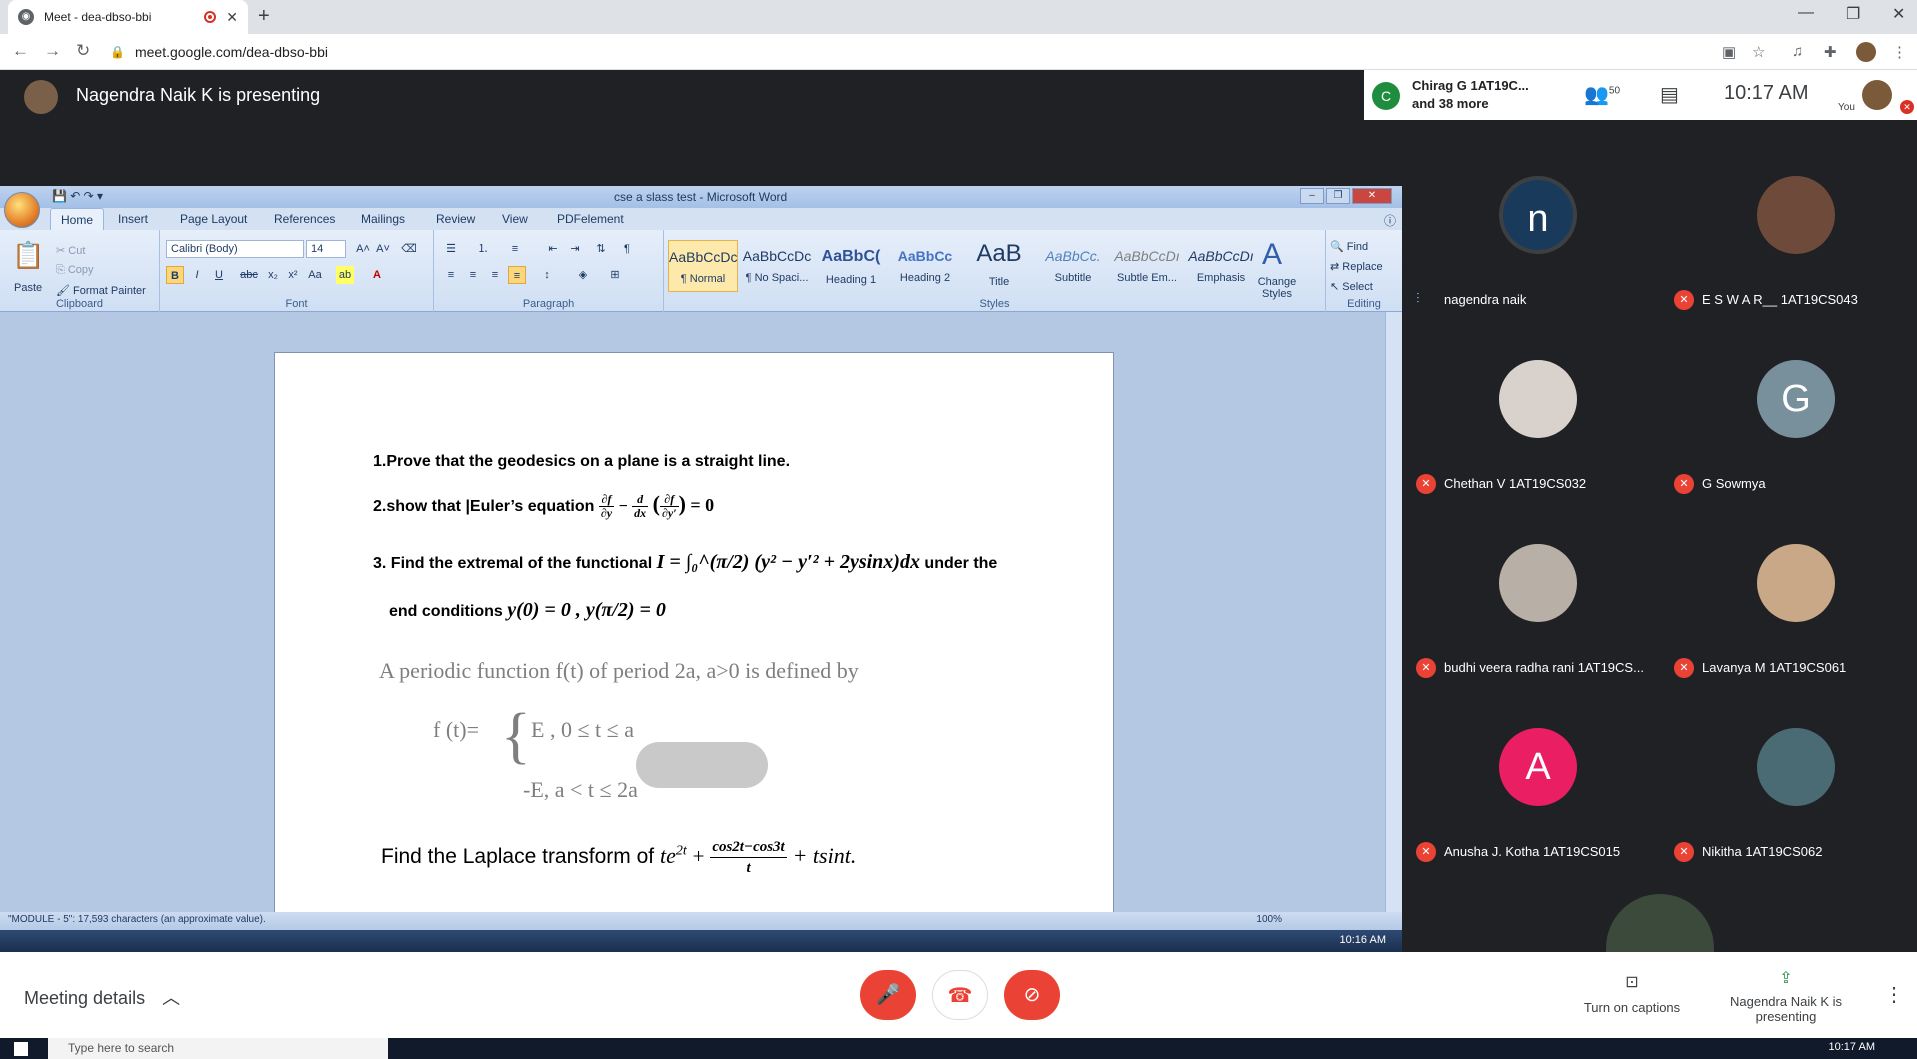  What do you see at coordinates (1073, 266) in the screenshot?
I see `style-subtitle: AaBbCc. Subtitle` at bounding box center [1073, 266].